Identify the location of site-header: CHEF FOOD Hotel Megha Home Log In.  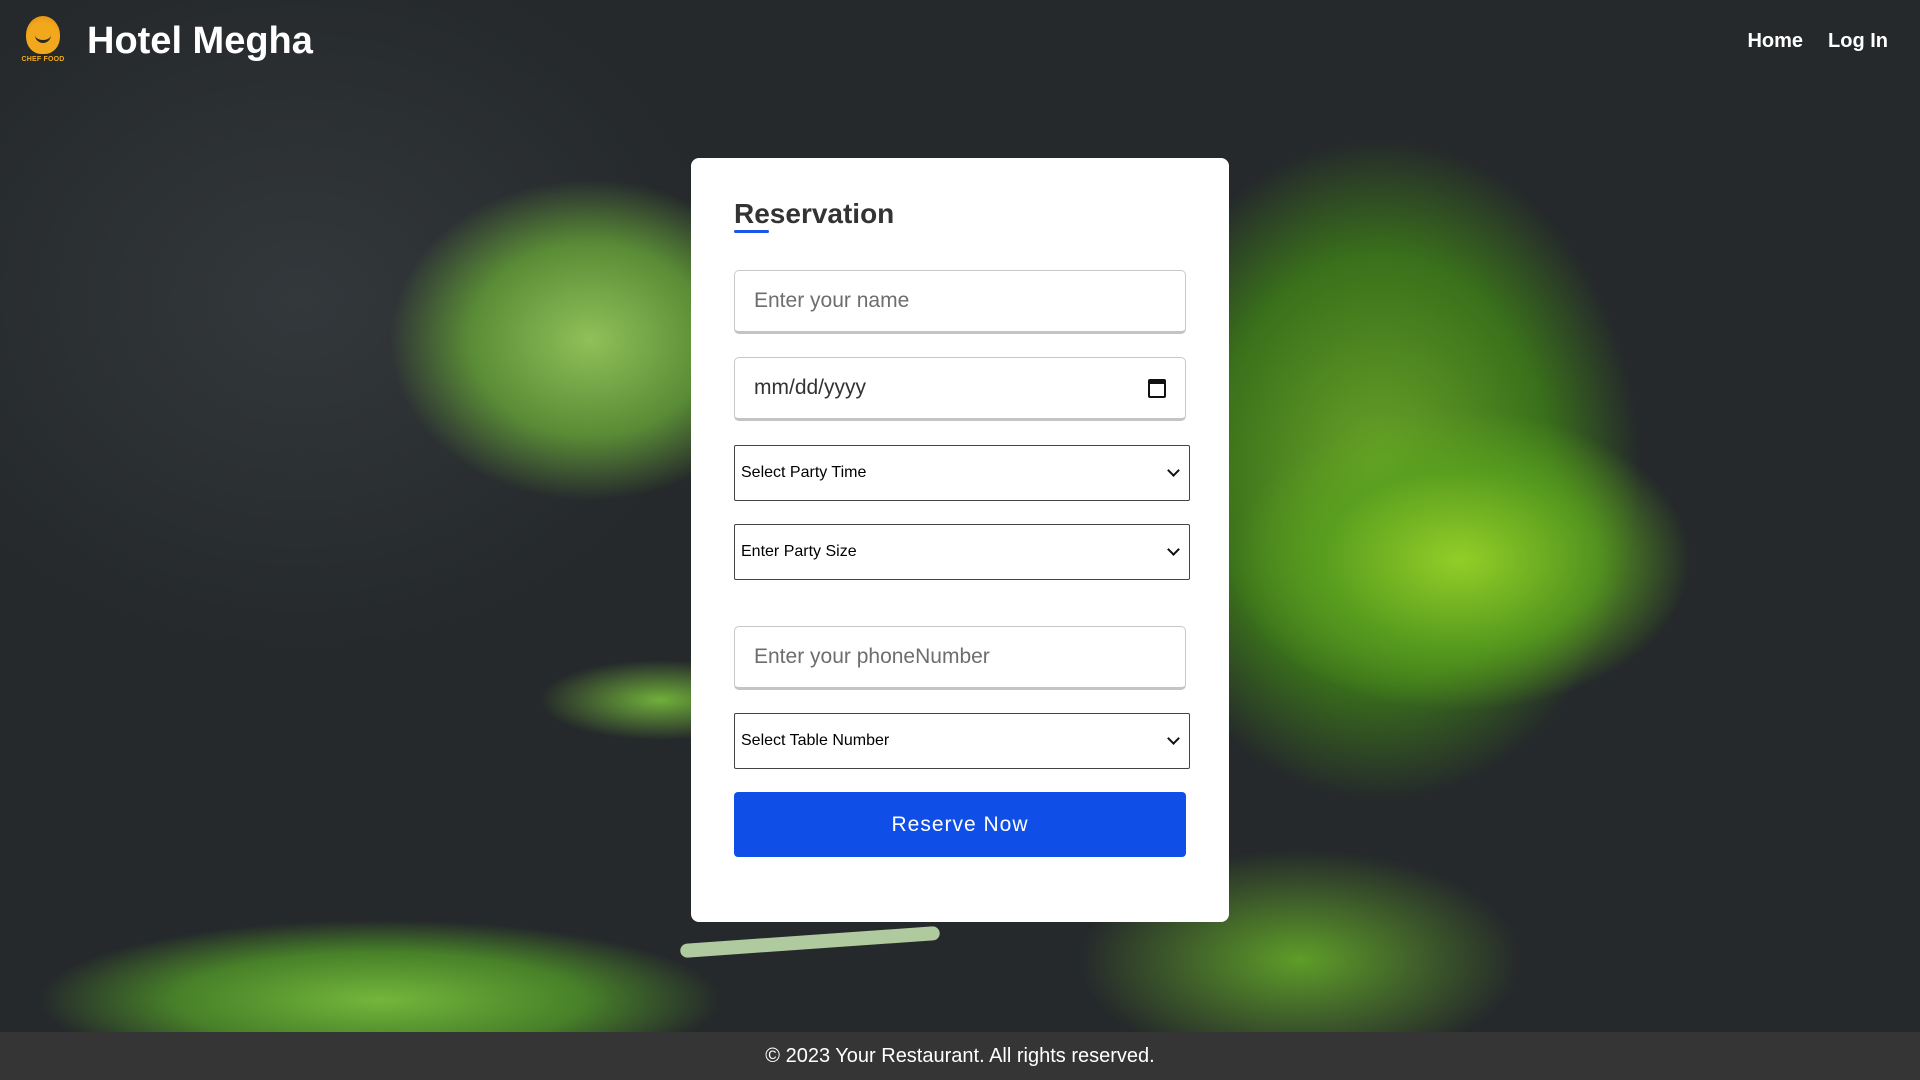
(960, 43).